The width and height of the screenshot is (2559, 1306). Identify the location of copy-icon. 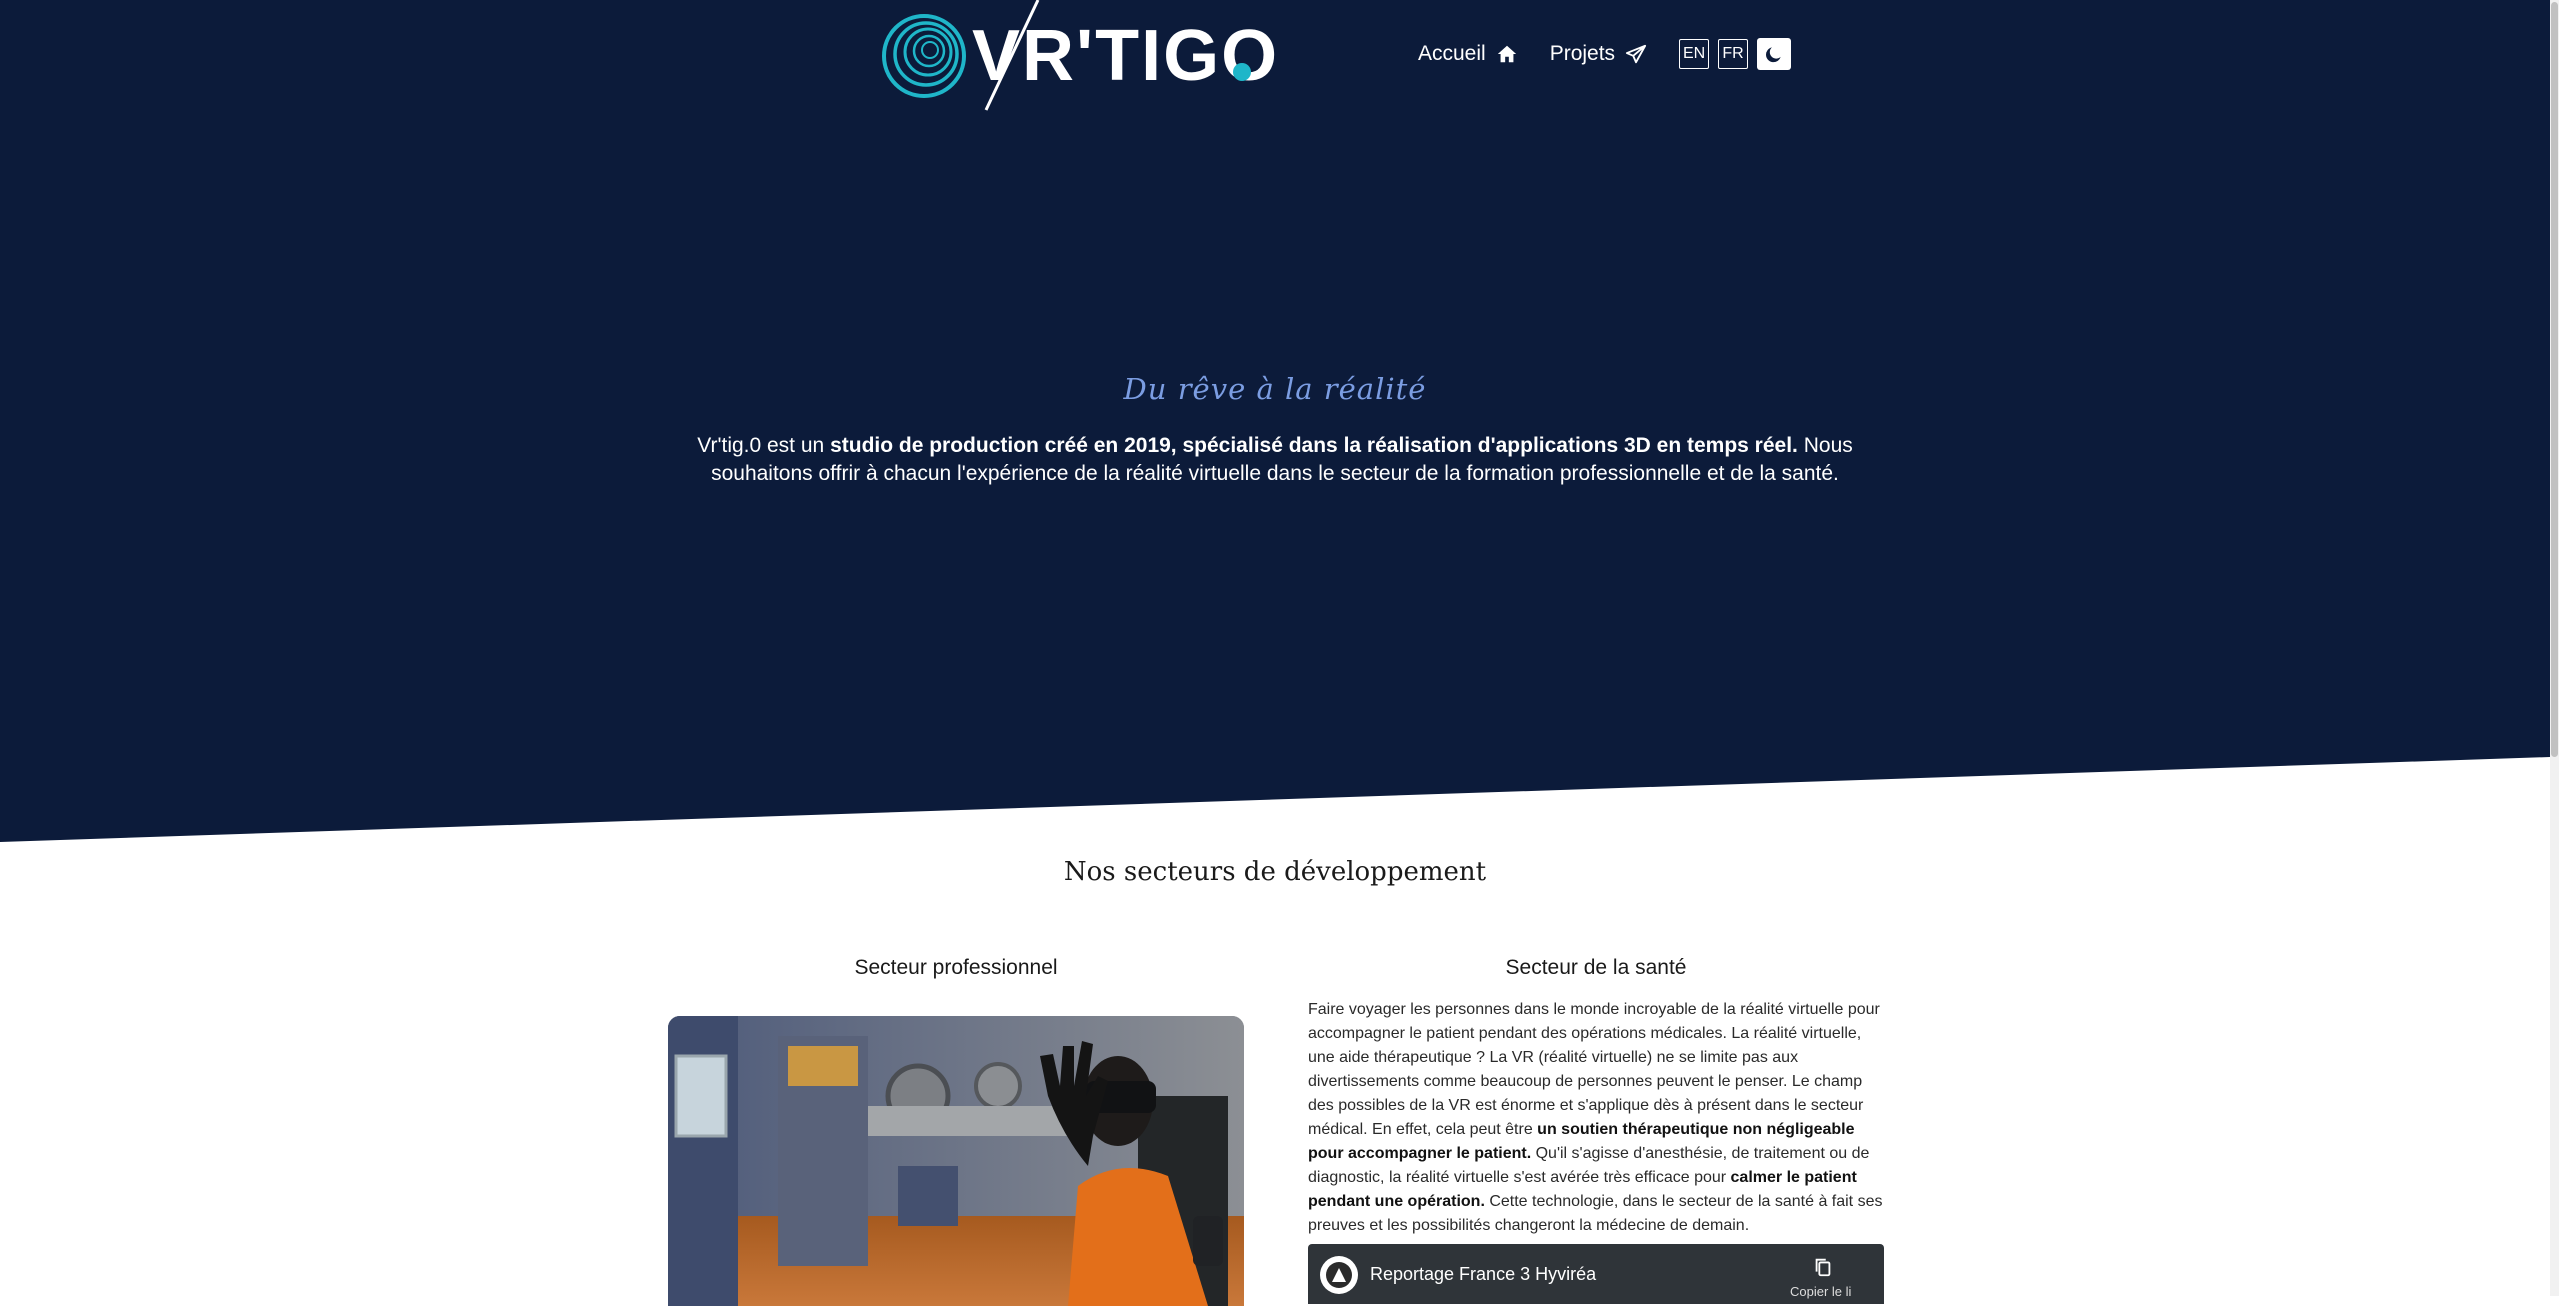
(1823, 1267).